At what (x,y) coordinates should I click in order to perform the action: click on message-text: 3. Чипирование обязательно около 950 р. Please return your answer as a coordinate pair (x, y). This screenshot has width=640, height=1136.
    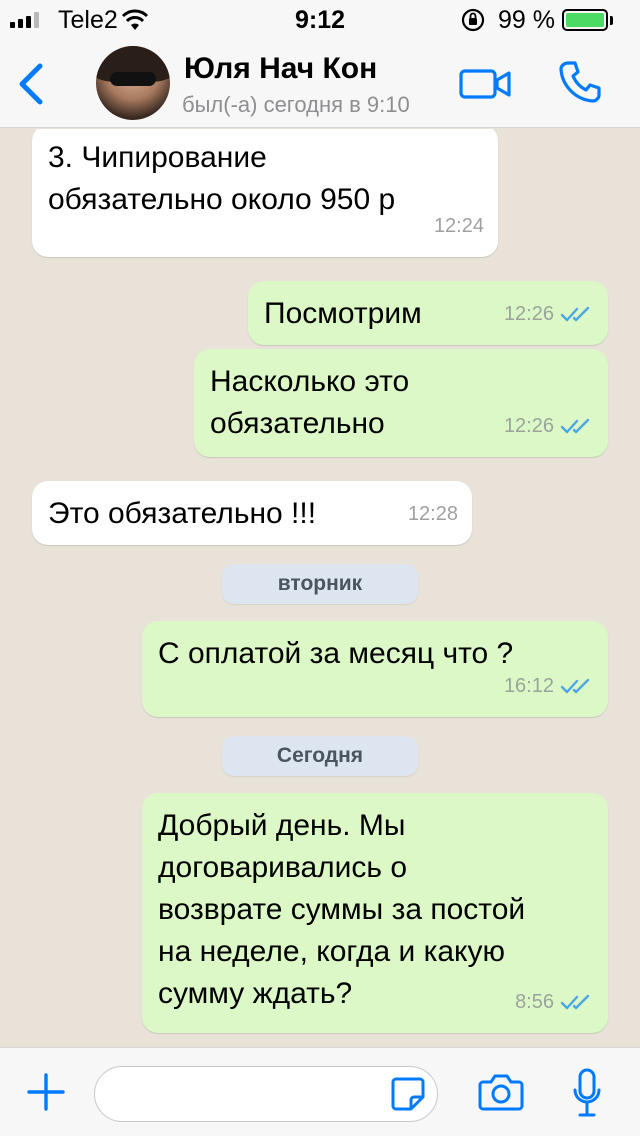
    Looking at the image, I should click on (222, 178).